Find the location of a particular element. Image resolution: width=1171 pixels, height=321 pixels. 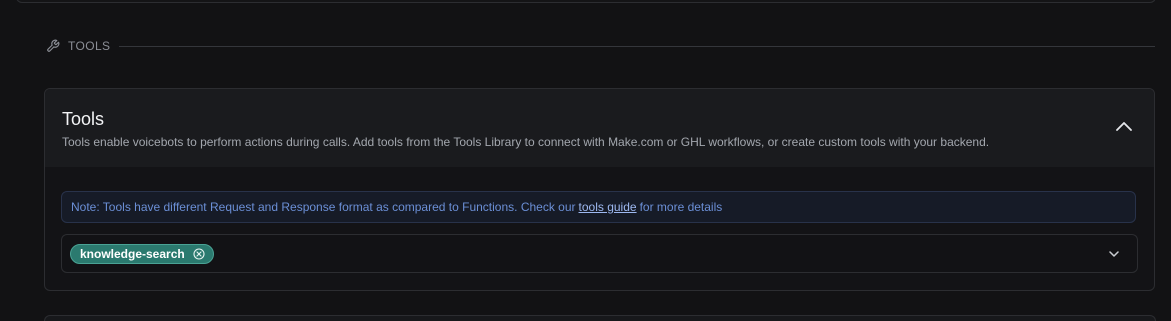

chevron-up-icon is located at coordinates (1124, 128).